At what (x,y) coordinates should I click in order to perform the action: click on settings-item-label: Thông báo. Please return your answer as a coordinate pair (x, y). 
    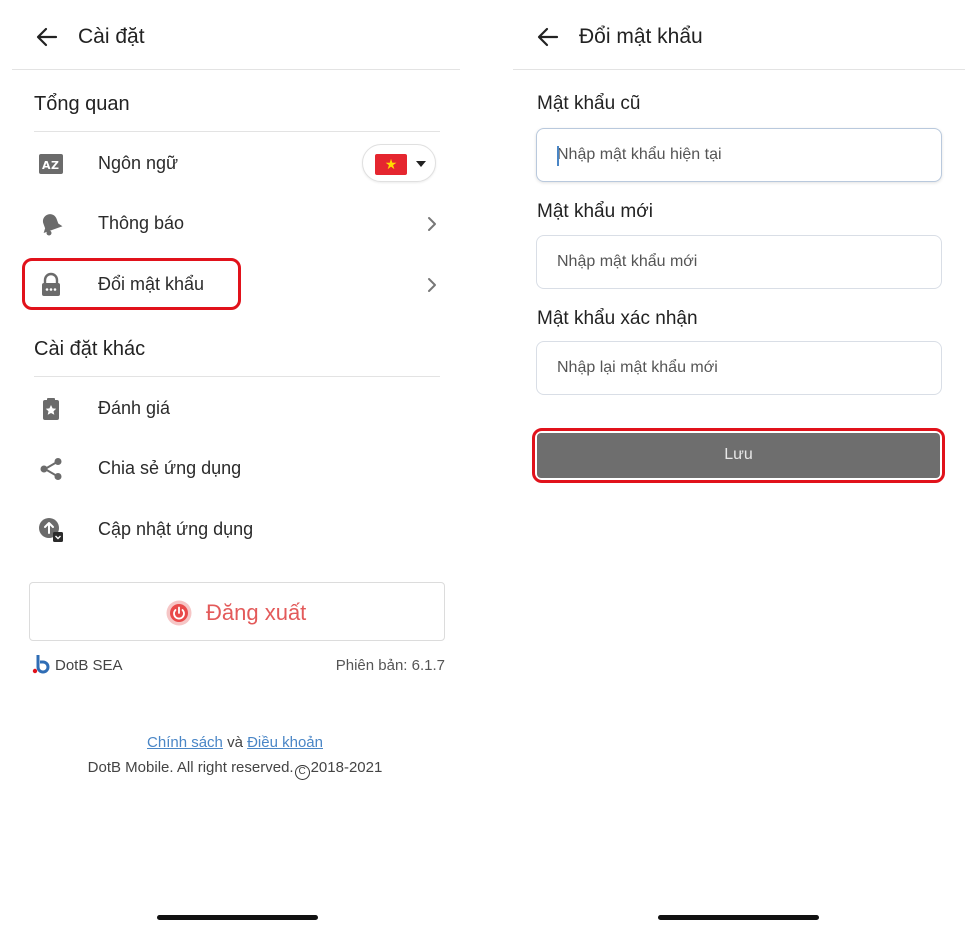
    Looking at the image, I should click on (141, 223).